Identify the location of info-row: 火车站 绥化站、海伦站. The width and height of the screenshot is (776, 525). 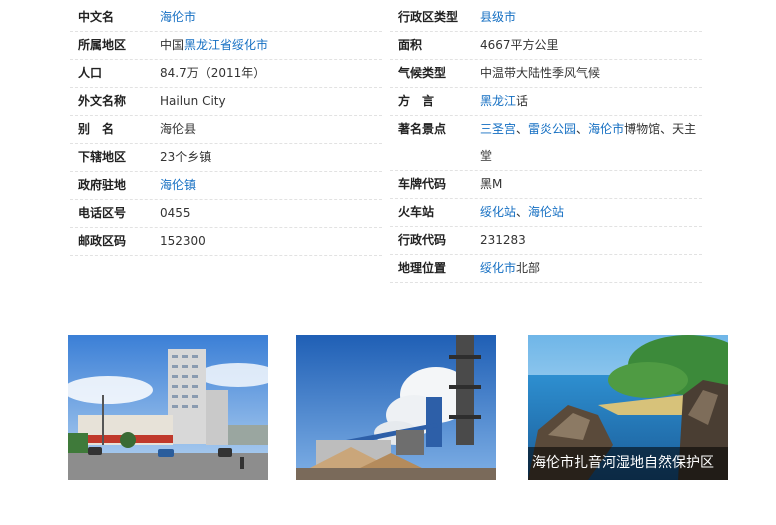
(546, 213).